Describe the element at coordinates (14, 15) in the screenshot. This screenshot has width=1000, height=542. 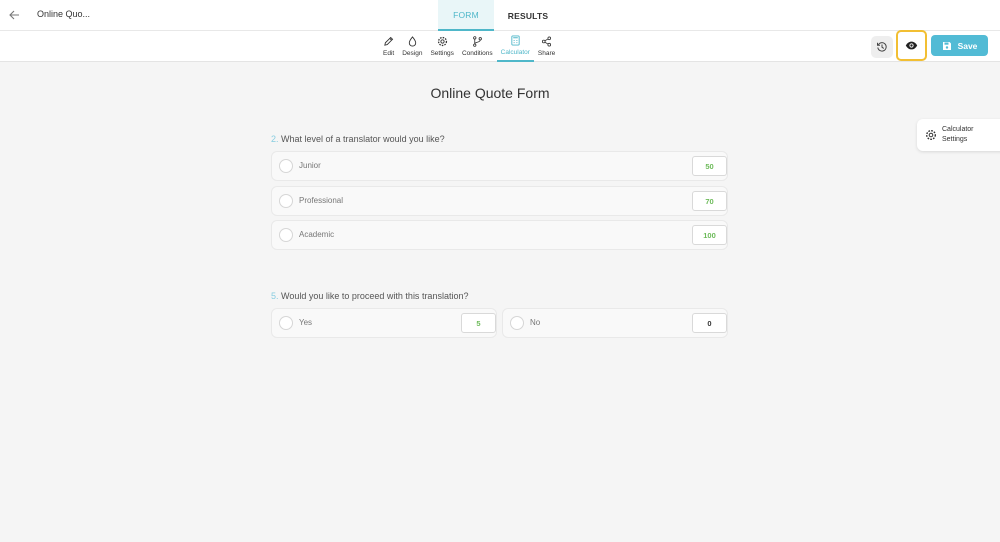
I see `back-arrow-icon` at that location.